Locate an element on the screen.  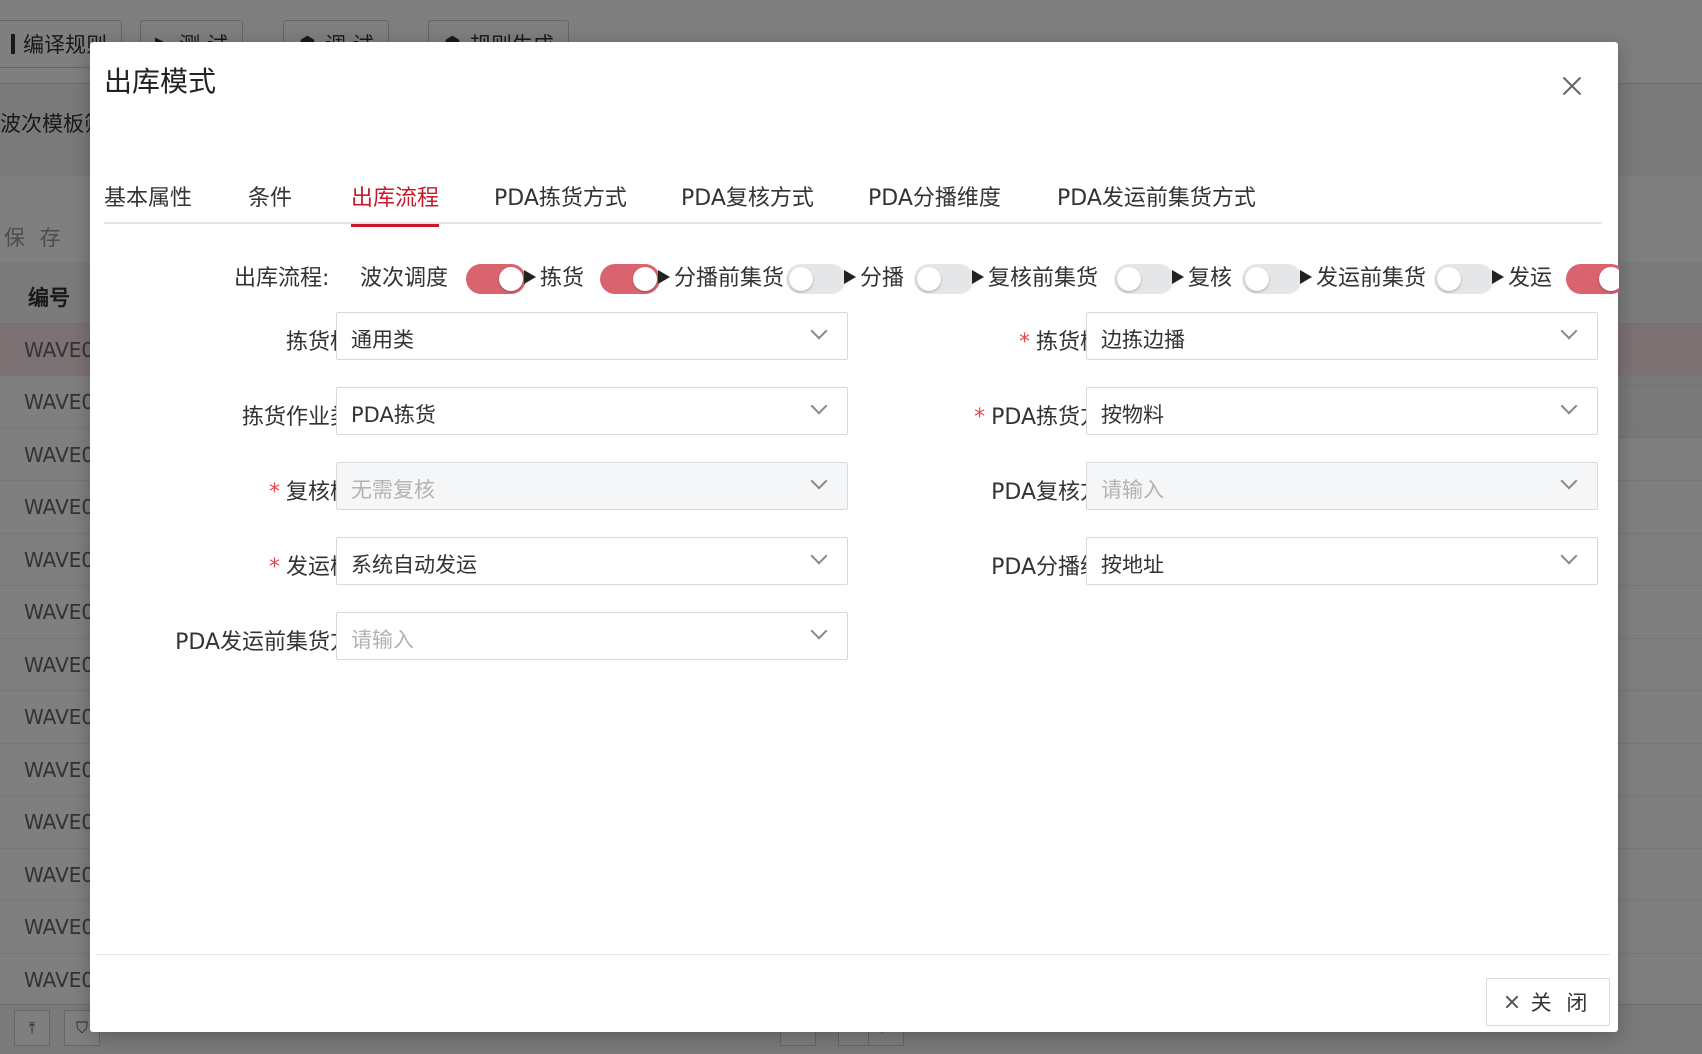
tab-conditions: 条件 is located at coordinates (270, 202).